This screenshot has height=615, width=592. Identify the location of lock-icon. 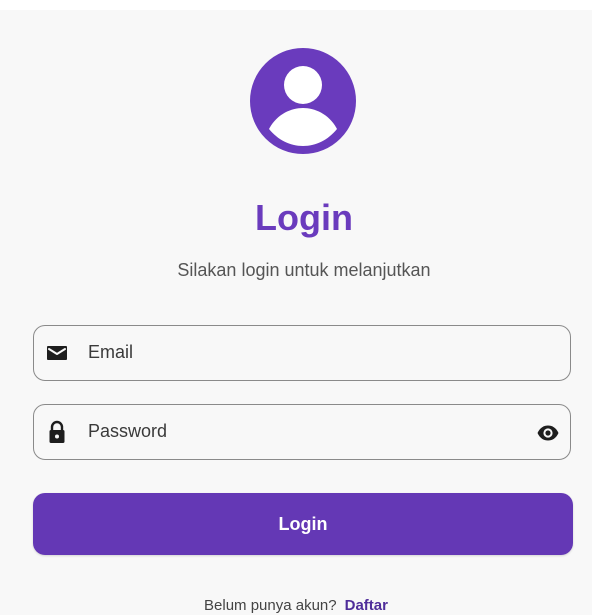
(57, 432).